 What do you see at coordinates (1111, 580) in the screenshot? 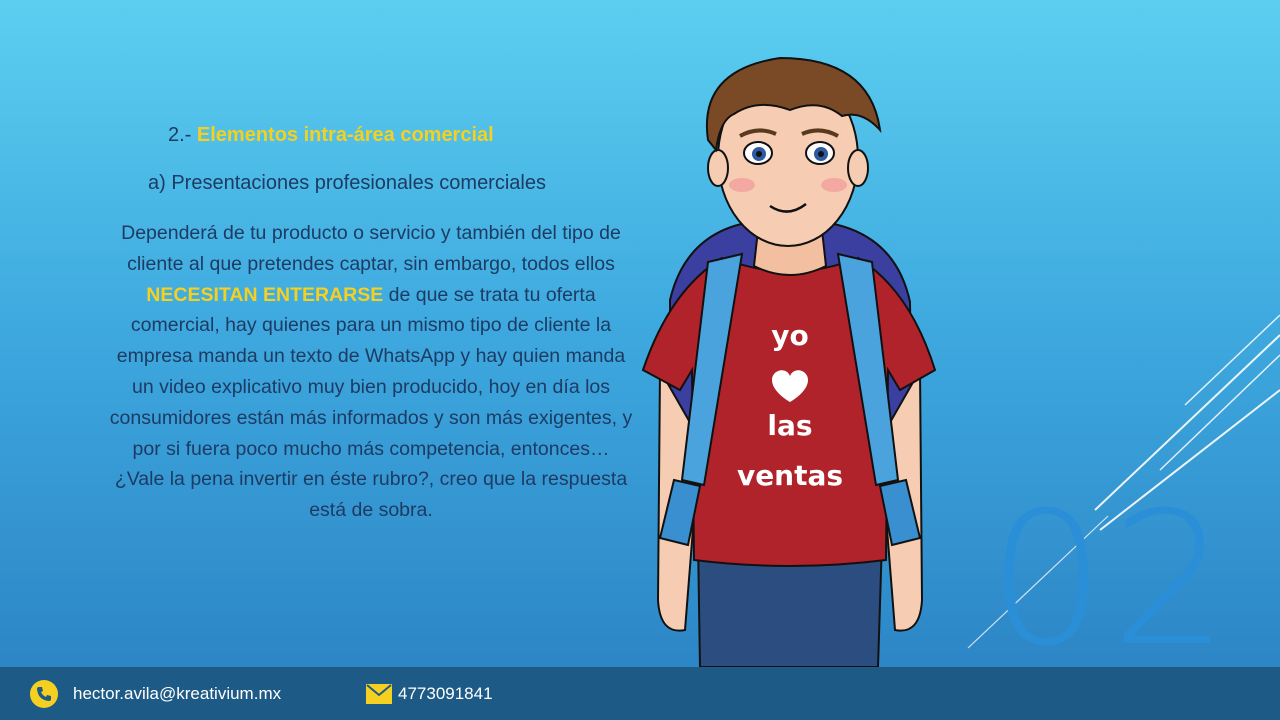
I see `slide-number: 02` at bounding box center [1111, 580].